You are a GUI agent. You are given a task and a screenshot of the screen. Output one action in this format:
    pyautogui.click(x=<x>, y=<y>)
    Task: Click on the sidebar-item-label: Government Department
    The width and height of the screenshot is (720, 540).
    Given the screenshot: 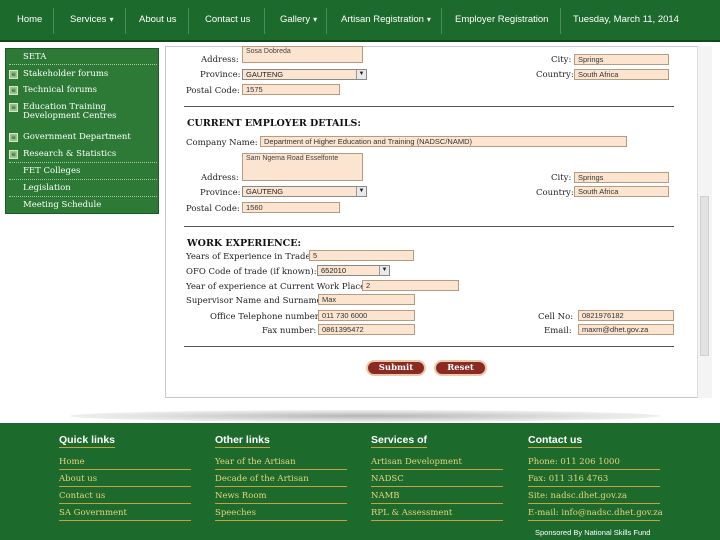 What is the action you would take?
    pyautogui.click(x=90, y=137)
    